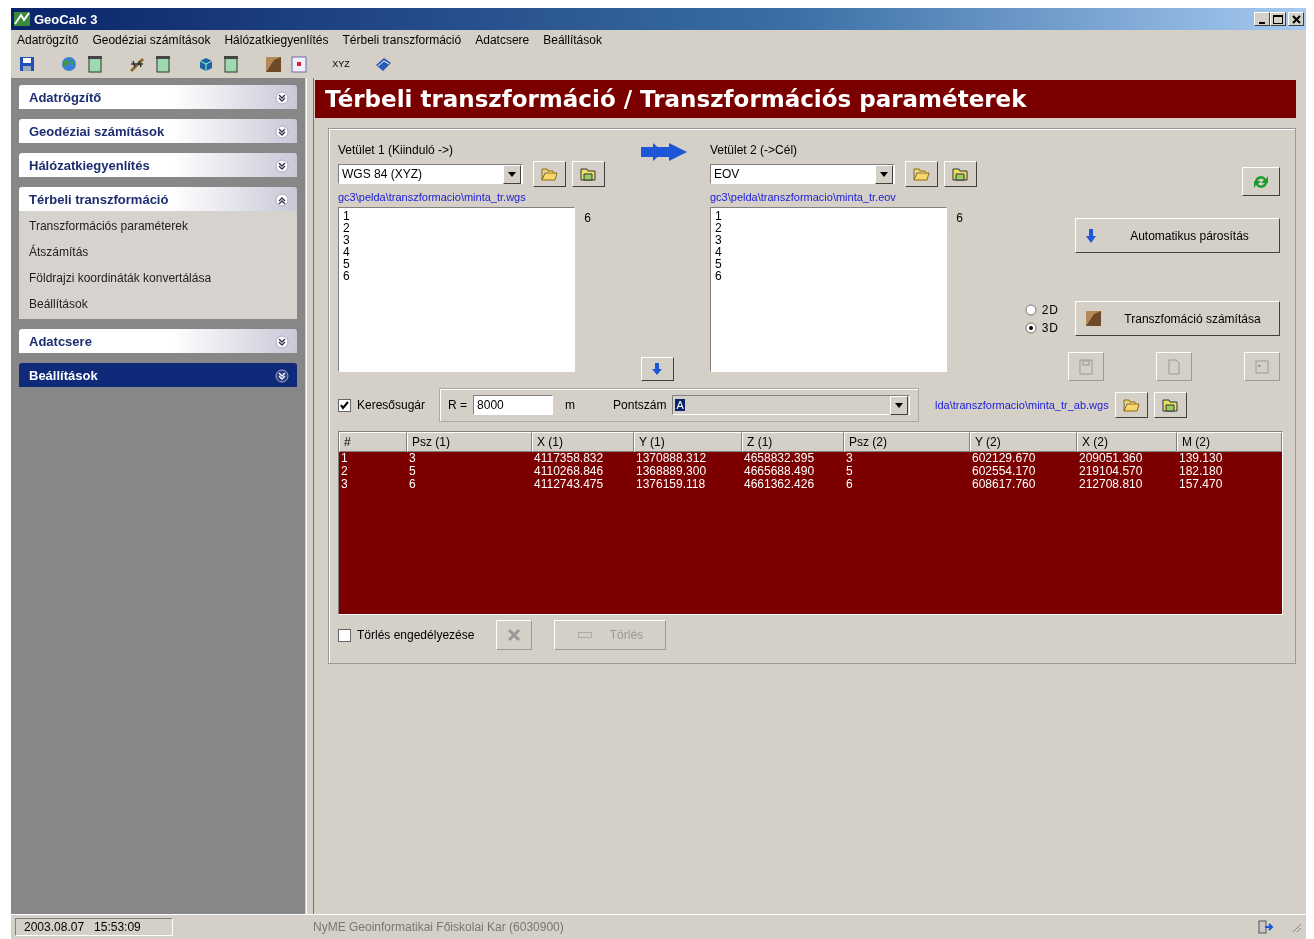 The height and width of the screenshot is (939, 1314). What do you see at coordinates (1296, 19) in the screenshot?
I see `close-button` at bounding box center [1296, 19].